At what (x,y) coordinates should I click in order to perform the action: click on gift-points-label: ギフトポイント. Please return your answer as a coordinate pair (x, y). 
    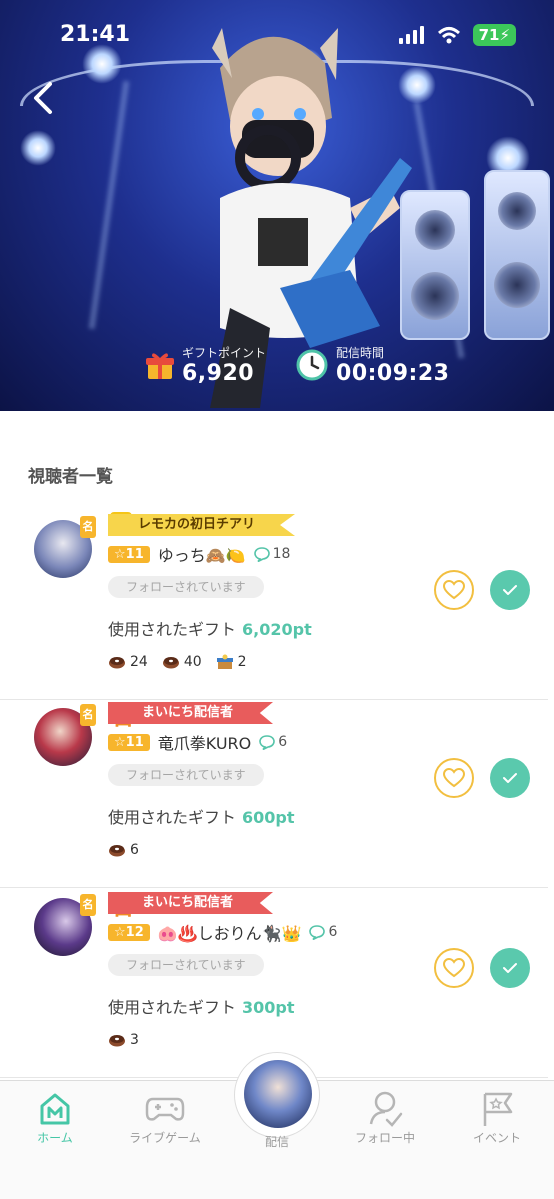
    Looking at the image, I should click on (224, 353).